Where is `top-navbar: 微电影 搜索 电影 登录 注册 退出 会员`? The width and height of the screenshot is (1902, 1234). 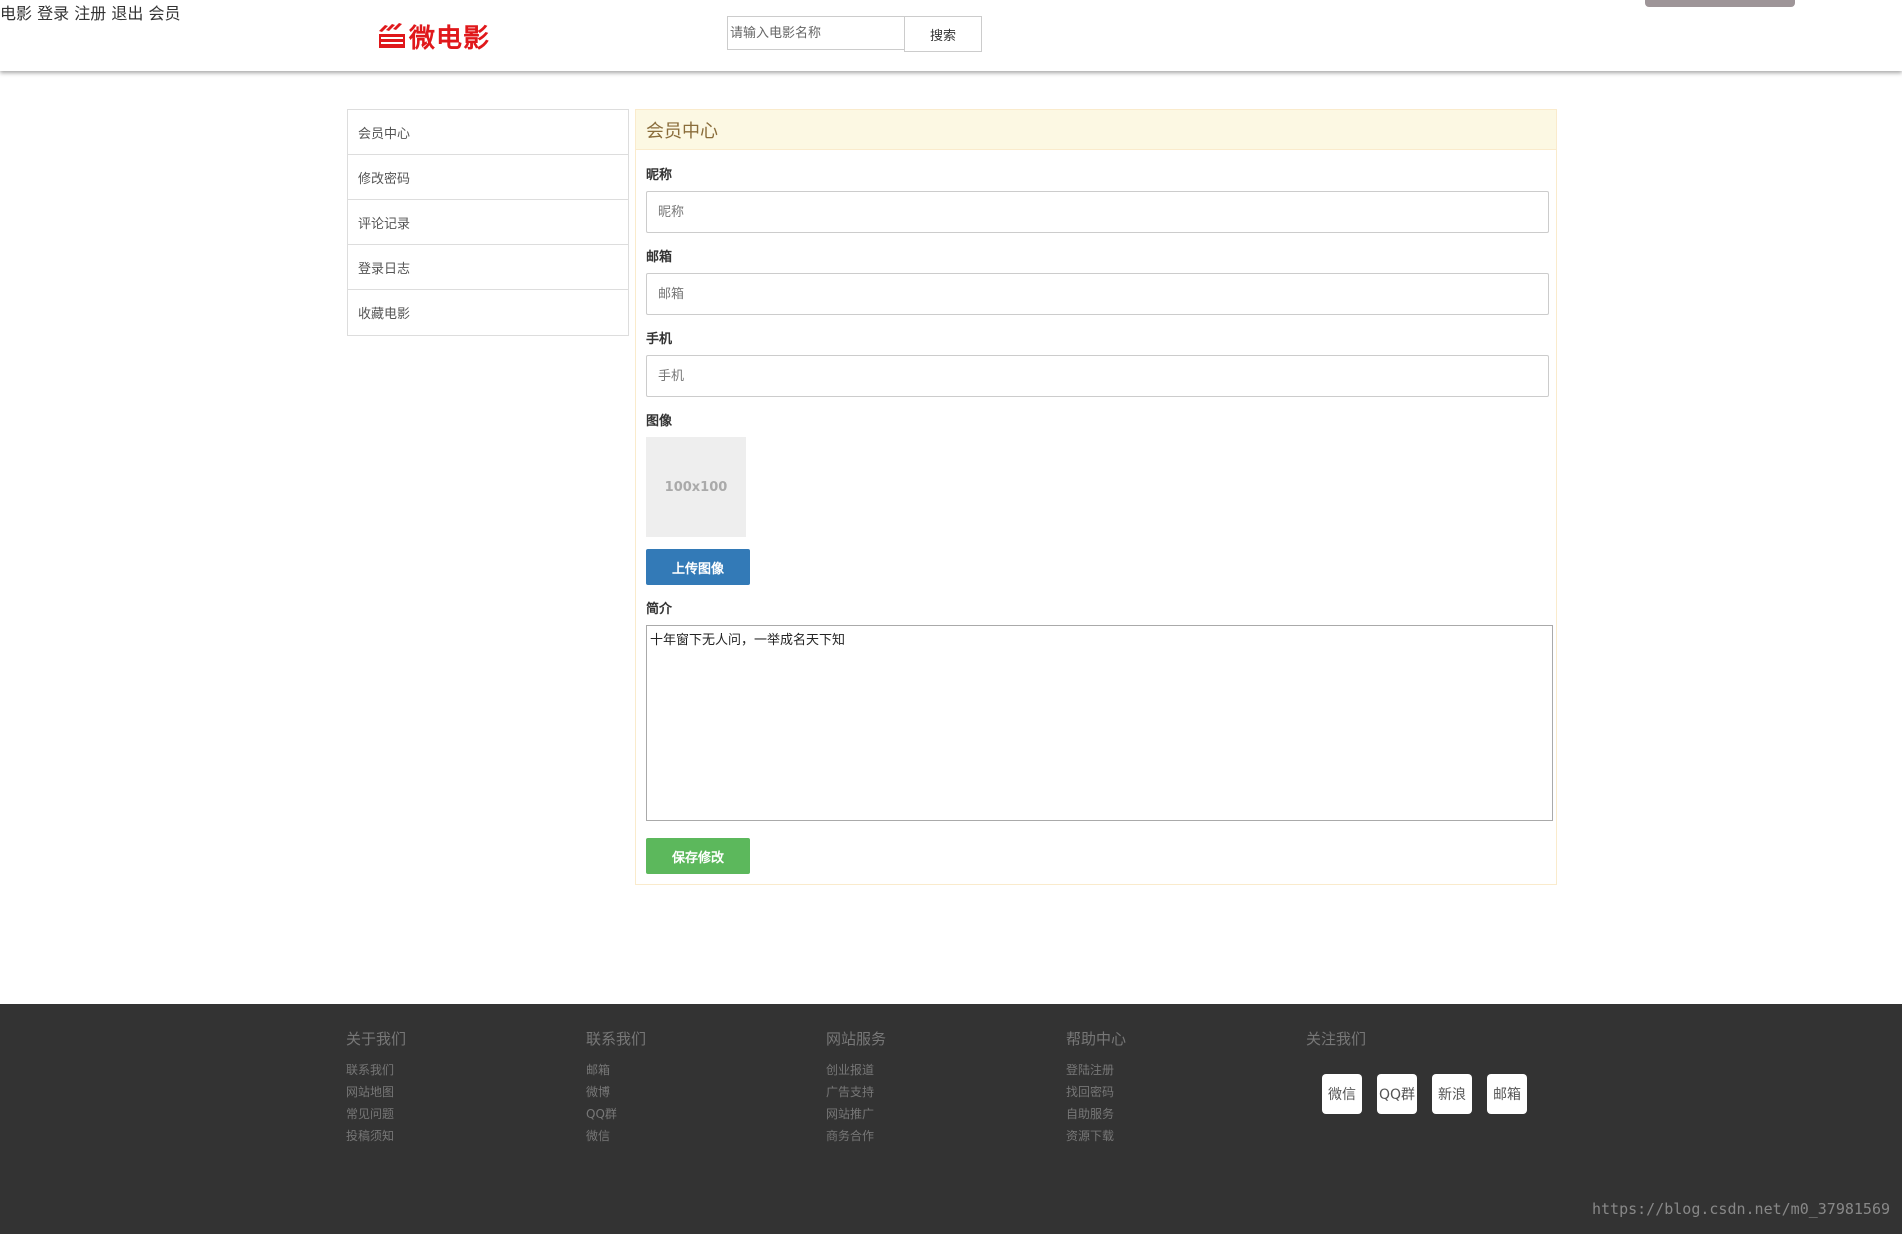 top-navbar: 微电影 搜索 电影 登录 注册 退出 会员 is located at coordinates (951, 35).